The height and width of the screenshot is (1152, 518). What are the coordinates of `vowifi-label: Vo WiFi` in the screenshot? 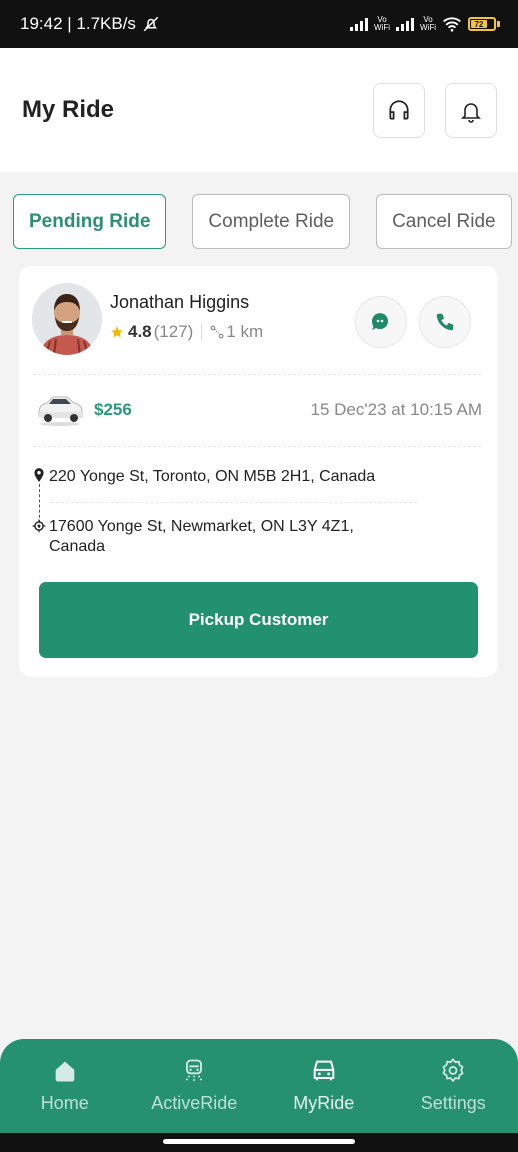 It's located at (382, 24).